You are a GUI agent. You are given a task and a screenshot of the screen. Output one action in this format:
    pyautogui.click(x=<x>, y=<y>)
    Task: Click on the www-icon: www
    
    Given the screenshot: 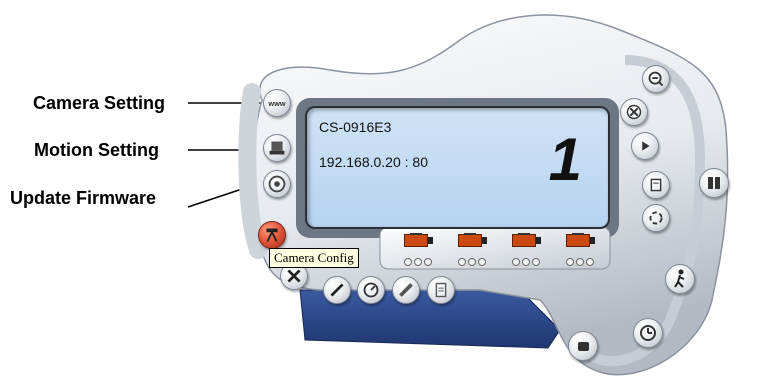 What is the action you would take?
    pyautogui.click(x=276, y=103)
    